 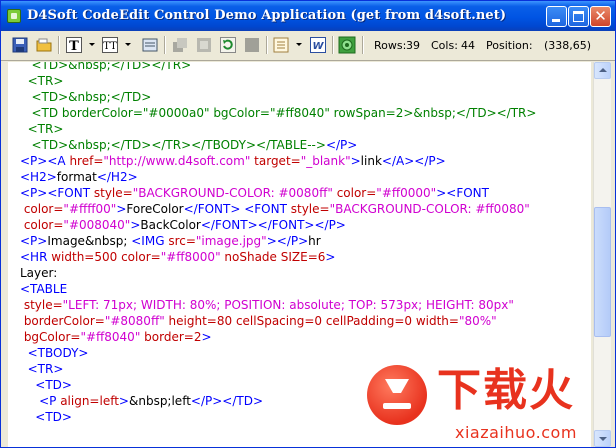 What do you see at coordinates (468, 45) in the screenshot?
I see `cols-value: 44` at bounding box center [468, 45].